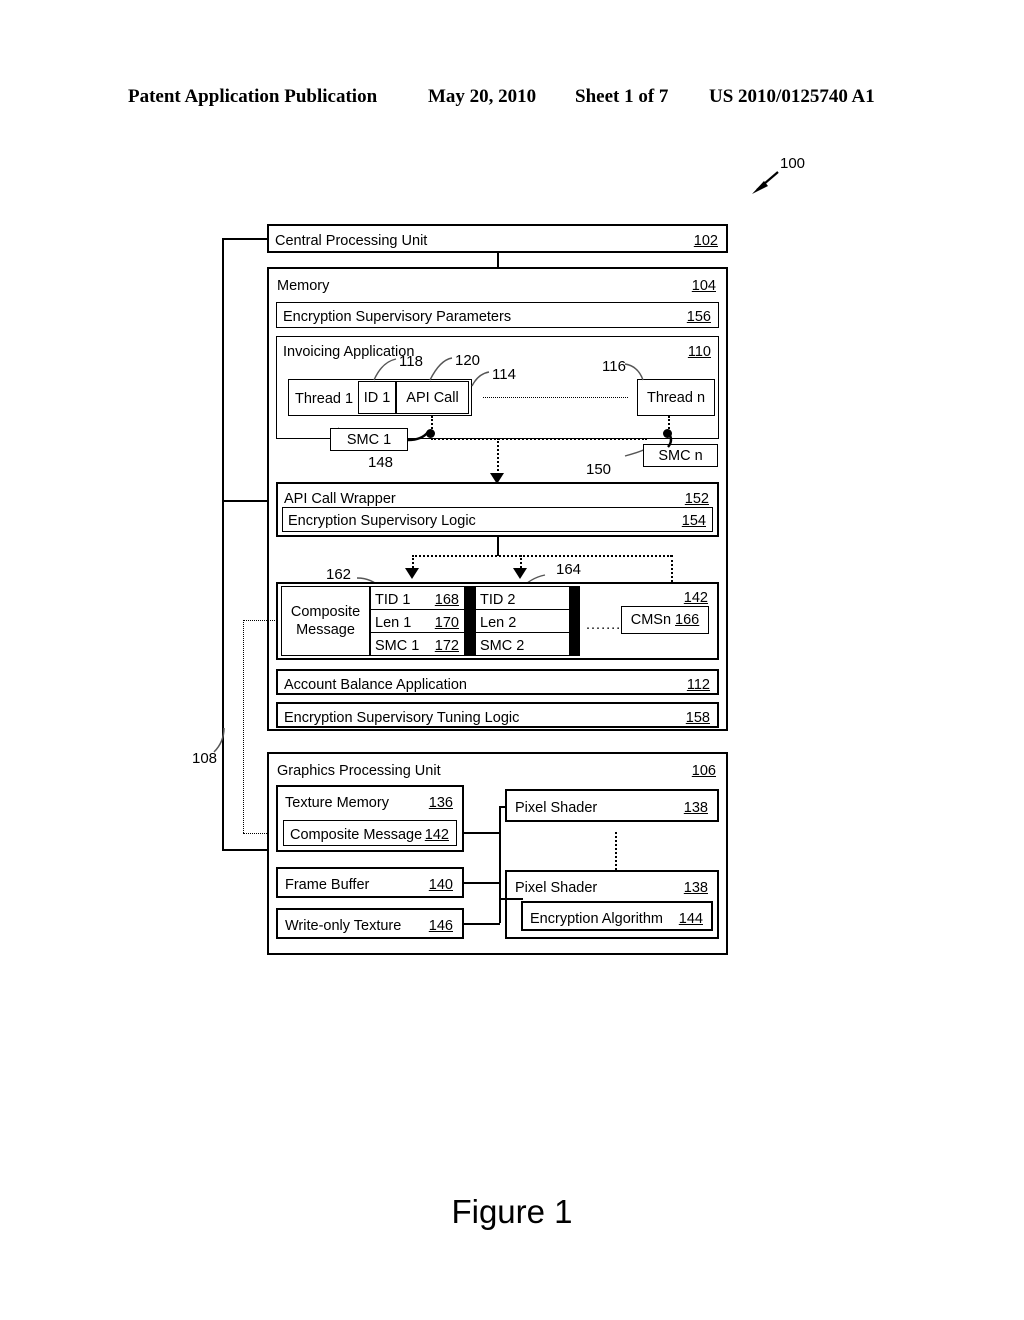 This screenshot has height=1320, width=1024. What do you see at coordinates (349, 352) in the screenshot?
I see `invoicing-application-label: Invoicing Application` at bounding box center [349, 352].